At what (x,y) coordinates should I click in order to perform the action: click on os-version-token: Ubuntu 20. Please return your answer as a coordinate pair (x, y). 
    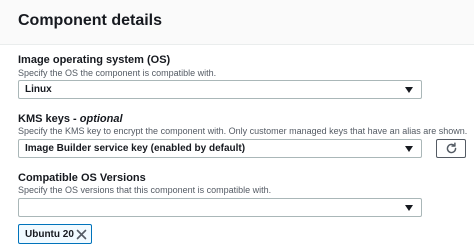
    Looking at the image, I should click on (55, 234).